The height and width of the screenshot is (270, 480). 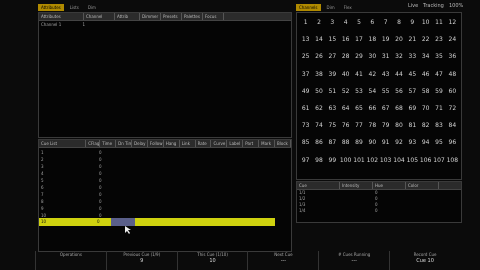 I want to click on channel-cell: 30, so click(x=372, y=56).